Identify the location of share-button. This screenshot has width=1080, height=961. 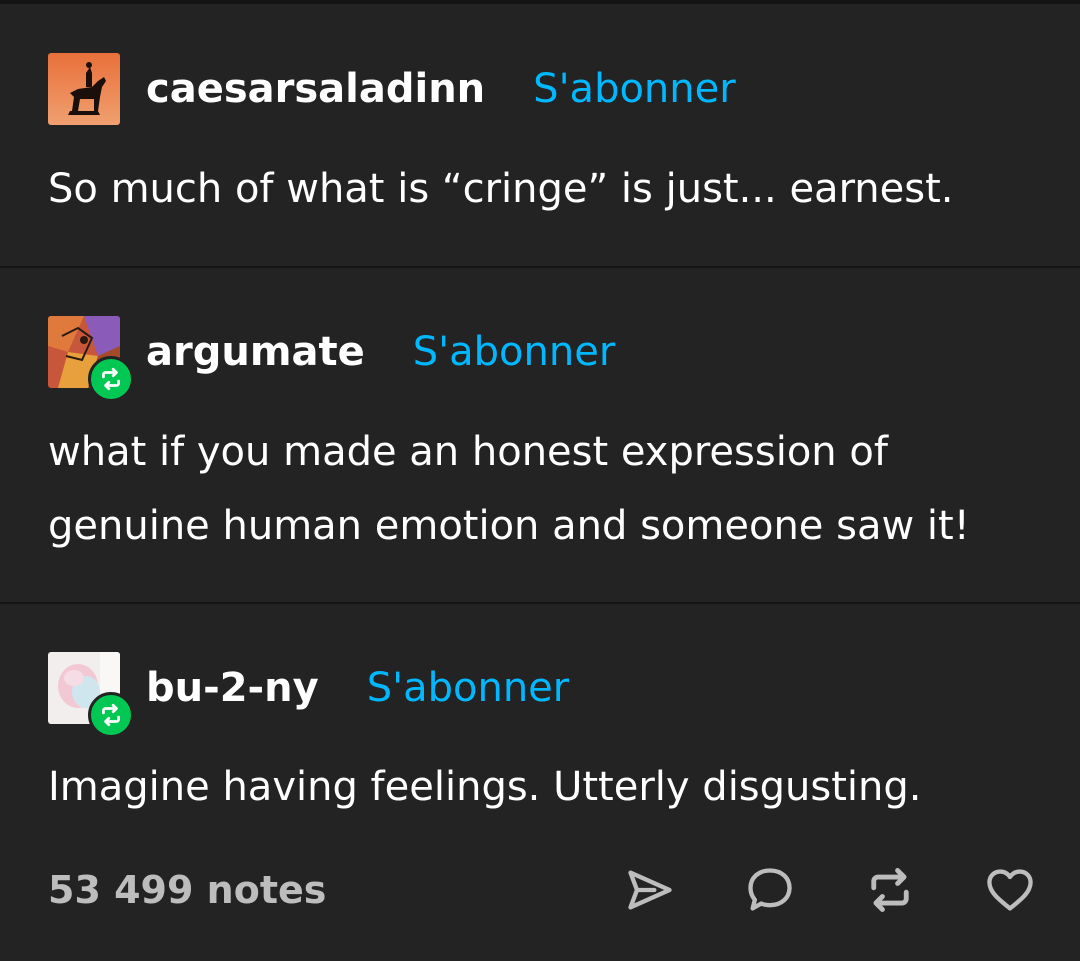
(650, 890).